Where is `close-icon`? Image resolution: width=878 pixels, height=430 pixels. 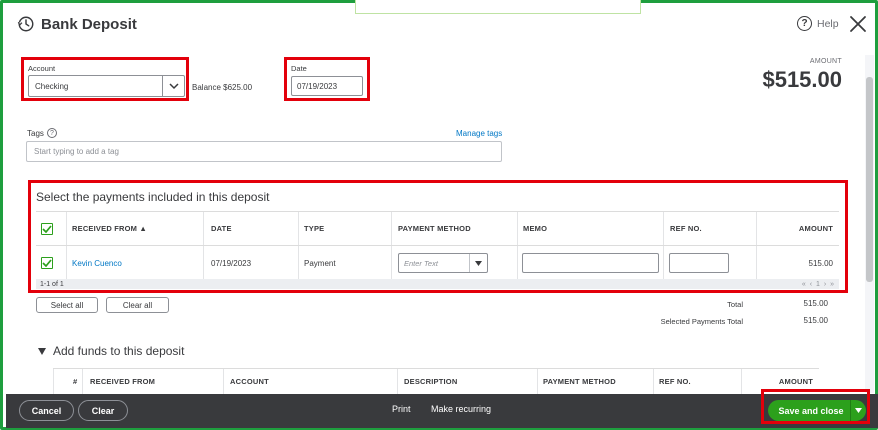 close-icon is located at coordinates (858, 24).